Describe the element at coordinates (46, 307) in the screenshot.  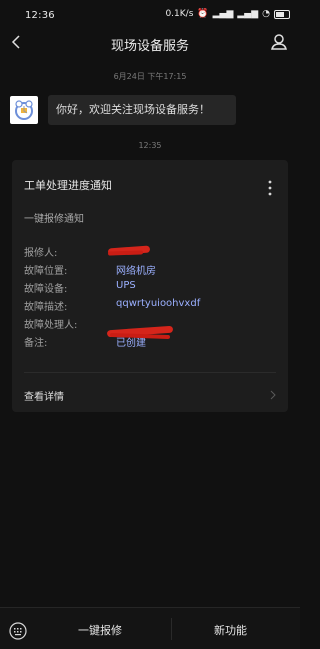
I see `field-label: 故障描述:` at that location.